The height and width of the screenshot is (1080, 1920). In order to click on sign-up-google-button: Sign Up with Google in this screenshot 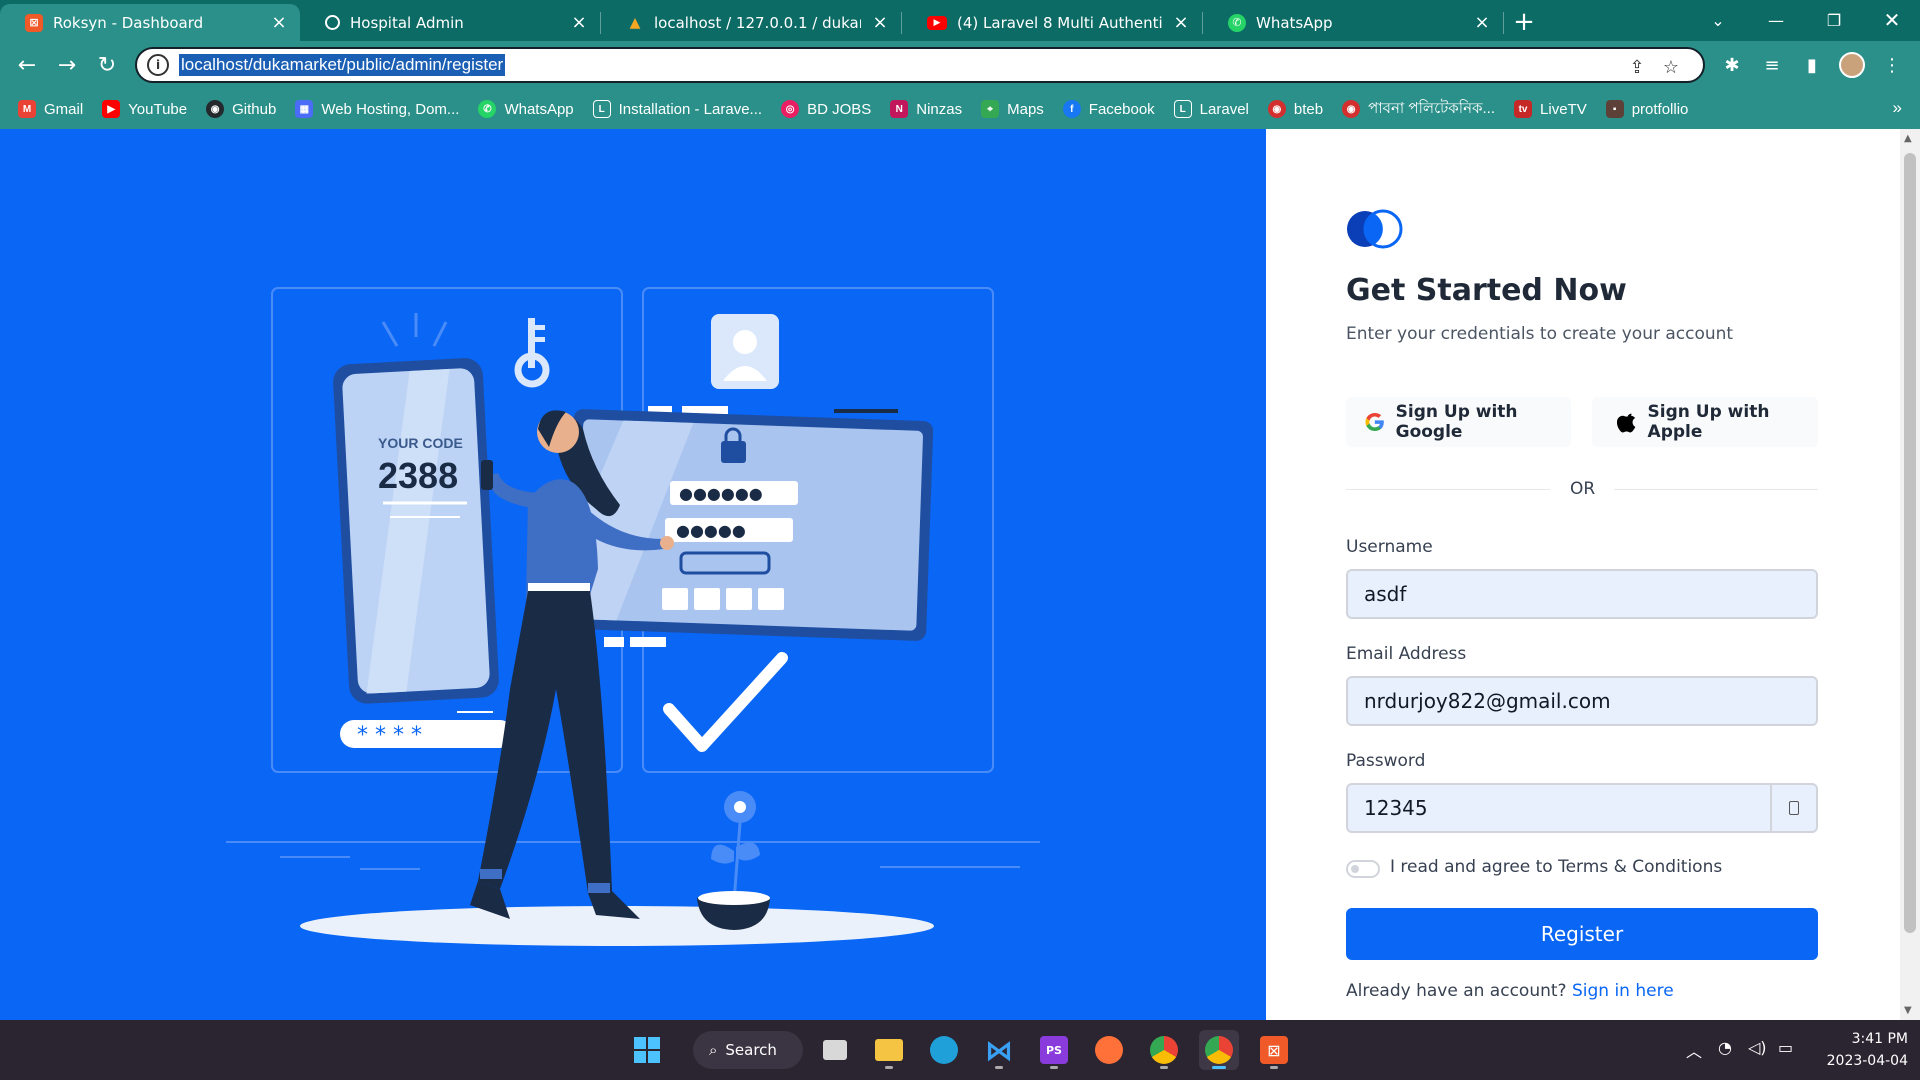, I will do `click(1458, 422)`.